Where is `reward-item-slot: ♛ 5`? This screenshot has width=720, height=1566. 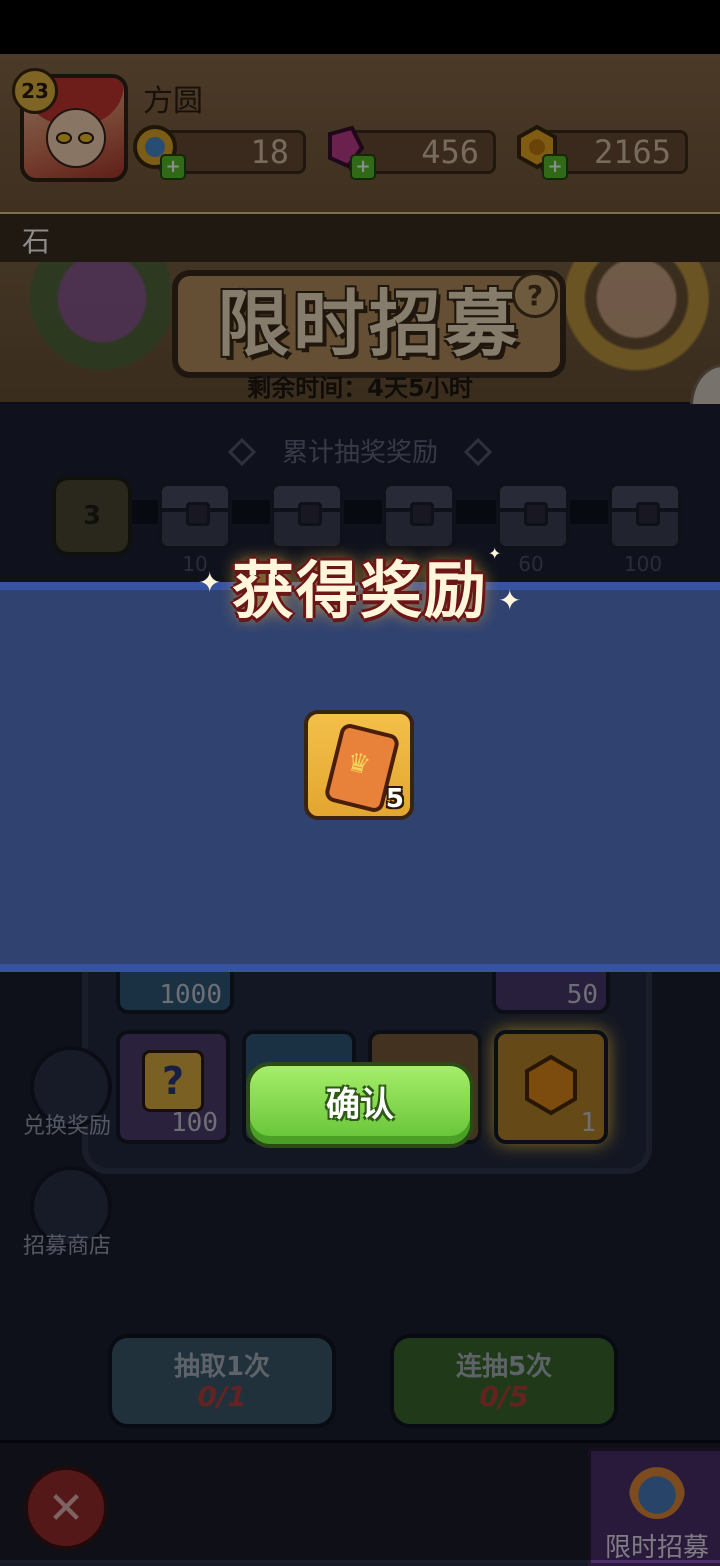
reward-item-slot: ♛ 5 is located at coordinates (359, 765).